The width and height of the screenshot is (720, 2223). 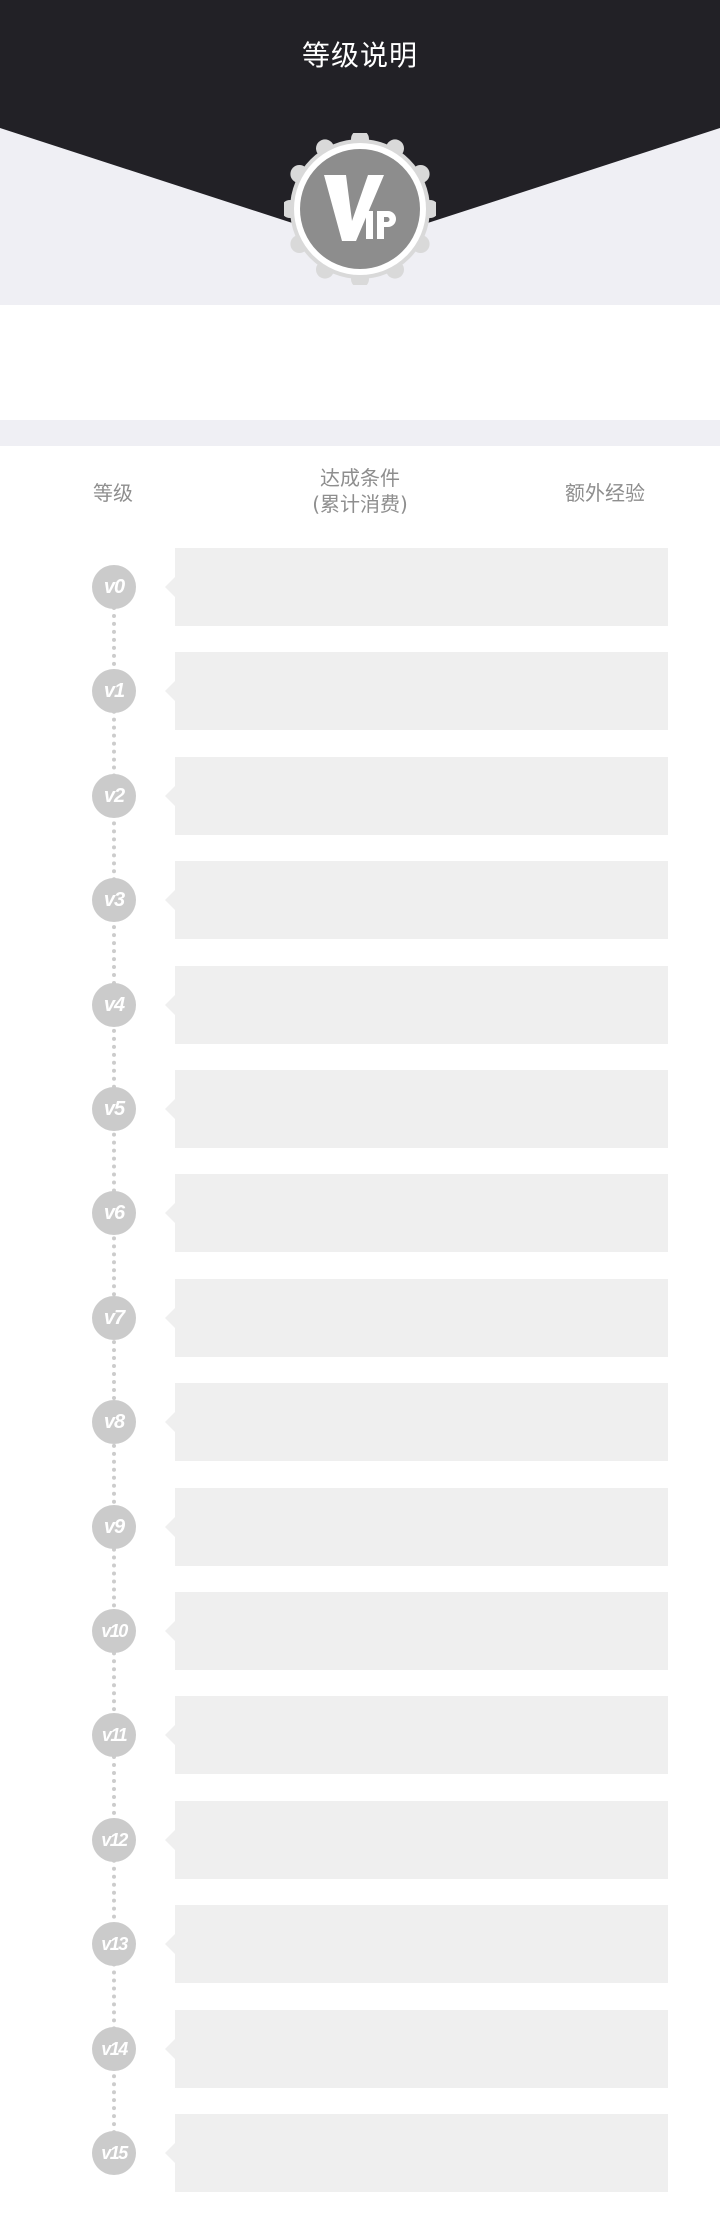 I want to click on level-badge: v15, so click(x=114, y=2153).